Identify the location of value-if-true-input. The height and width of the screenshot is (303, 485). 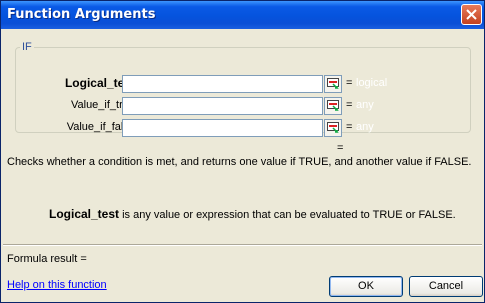
(222, 106).